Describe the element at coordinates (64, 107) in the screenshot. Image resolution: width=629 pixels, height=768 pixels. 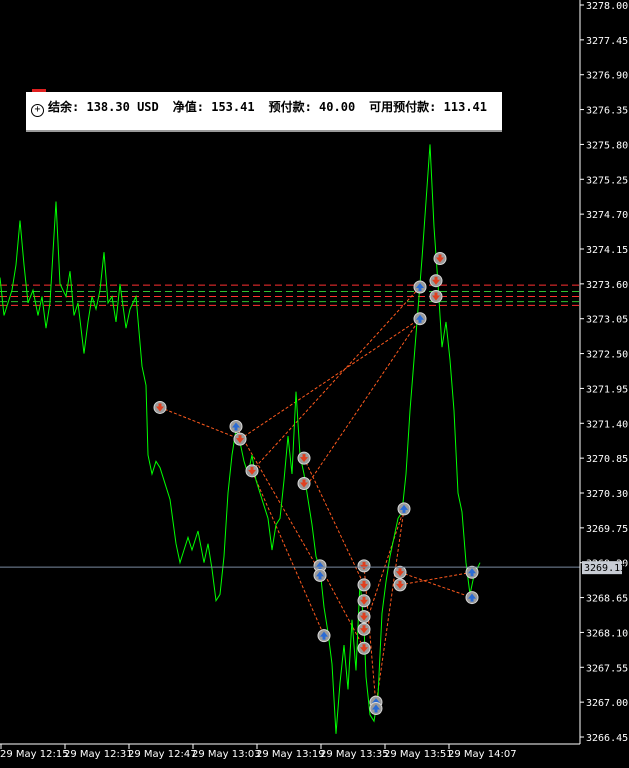
I see `balance-label: 结余:` at that location.